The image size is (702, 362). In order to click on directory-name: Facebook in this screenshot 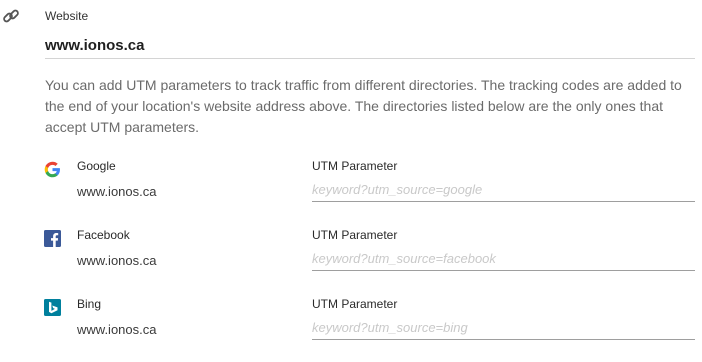, I will do `click(103, 235)`.